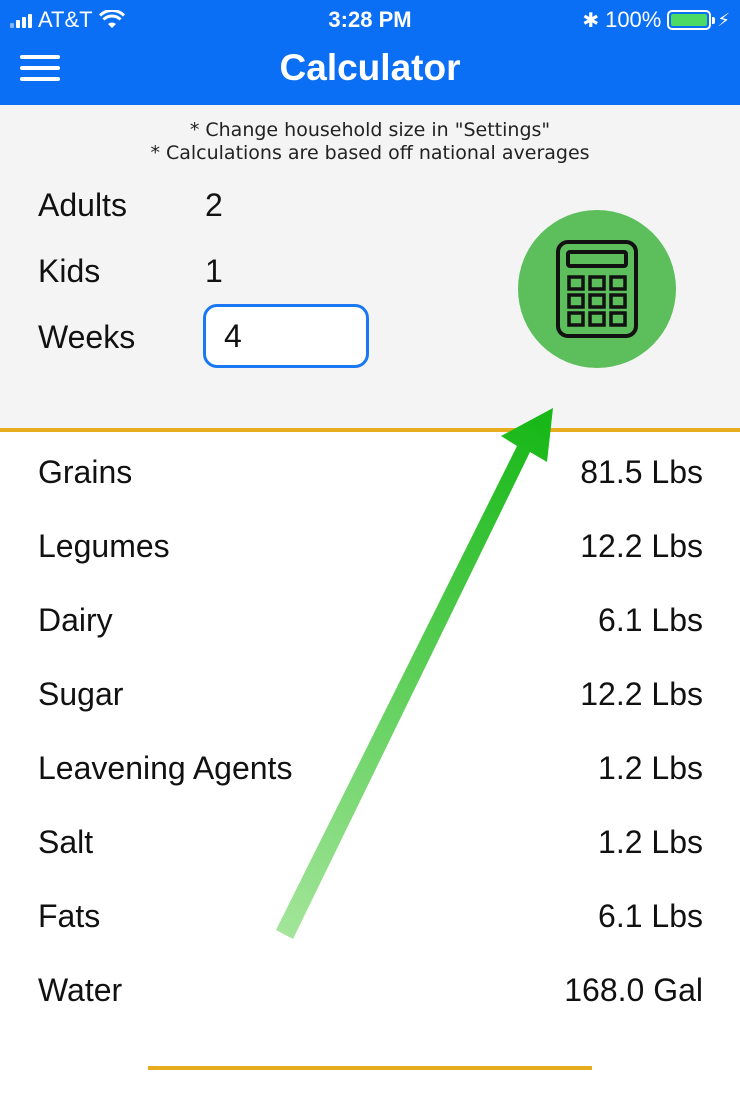 The height and width of the screenshot is (1100, 740). Describe the element at coordinates (69, 916) in the screenshot. I see `item-name: Fats` at that location.